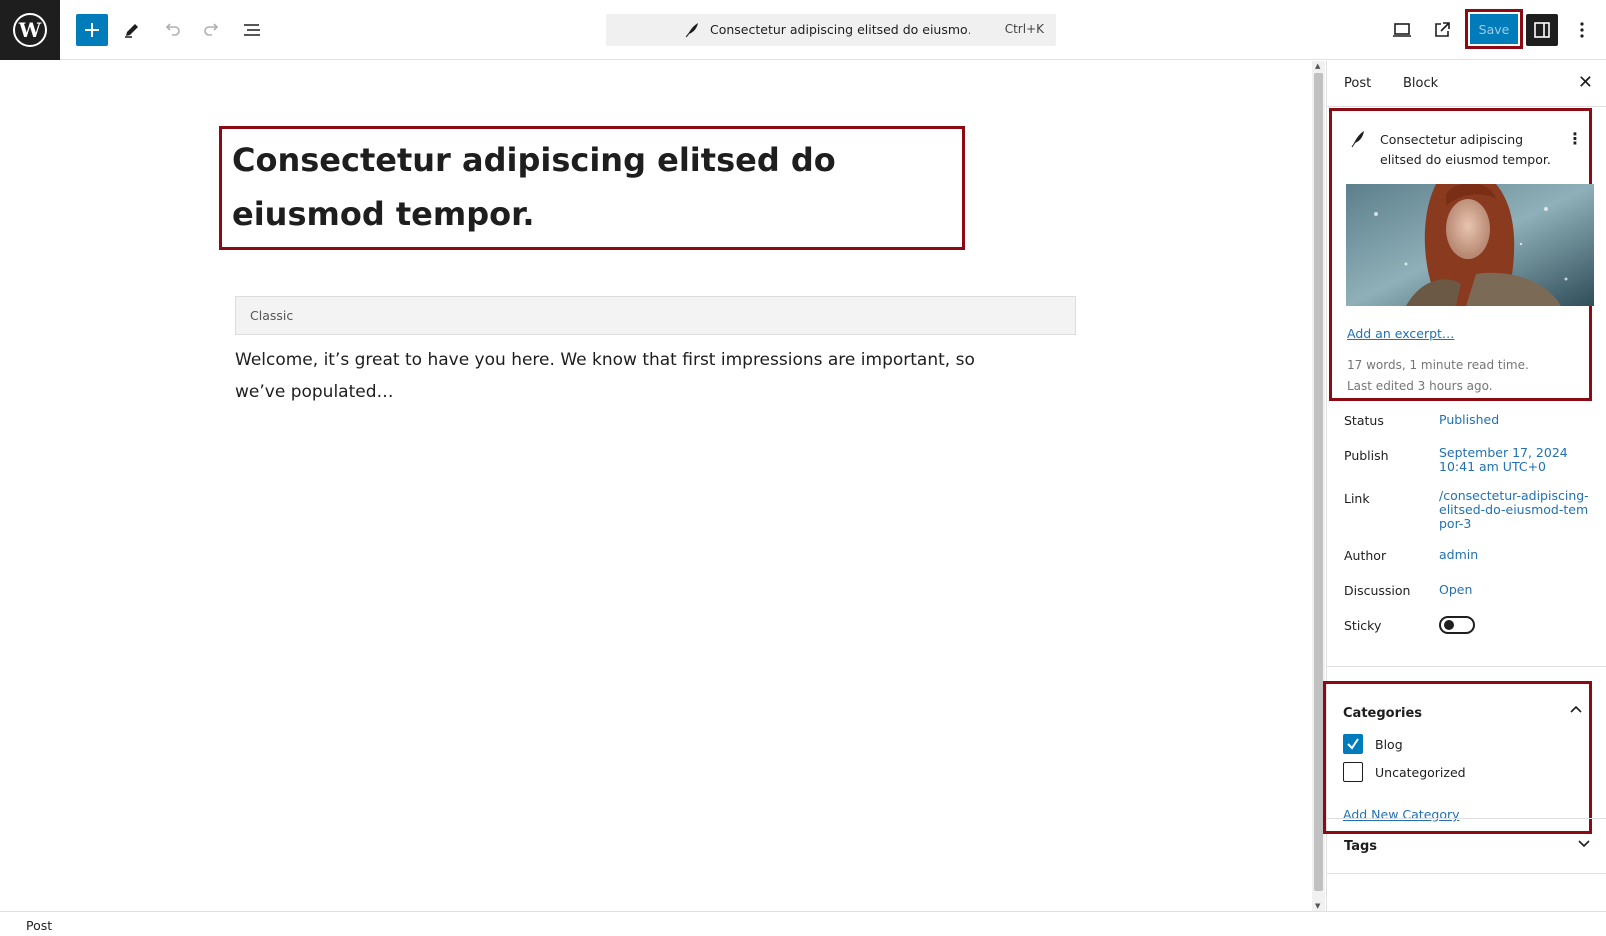  I want to click on list-view-icon, so click(252, 30).